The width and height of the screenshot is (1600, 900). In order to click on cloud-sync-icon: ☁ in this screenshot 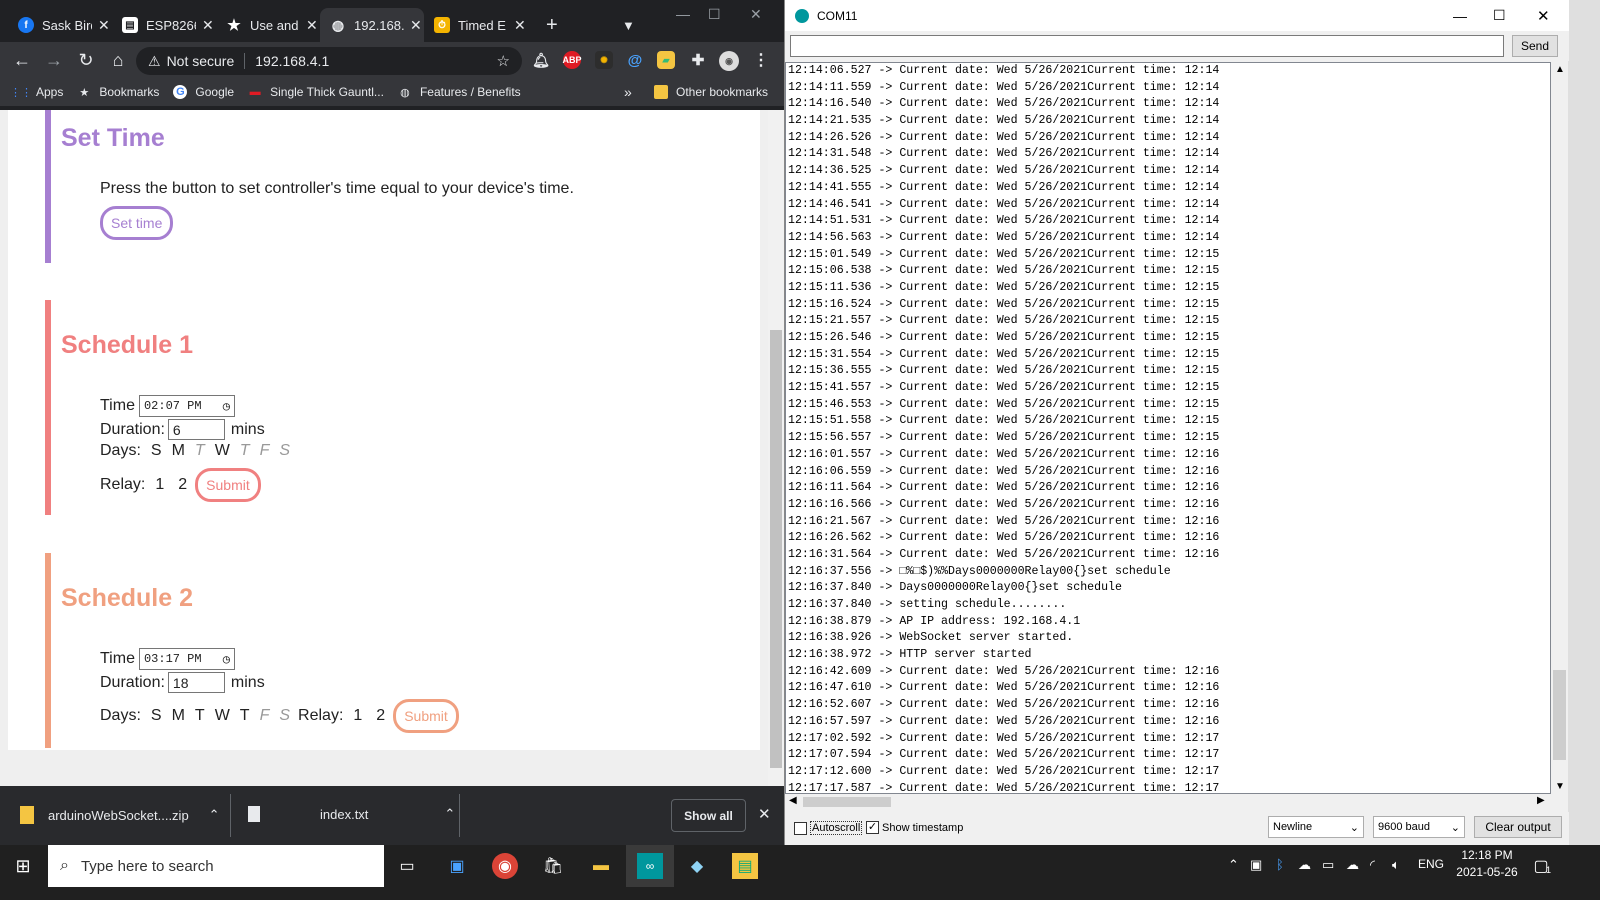, I will do `click(1352, 865)`.